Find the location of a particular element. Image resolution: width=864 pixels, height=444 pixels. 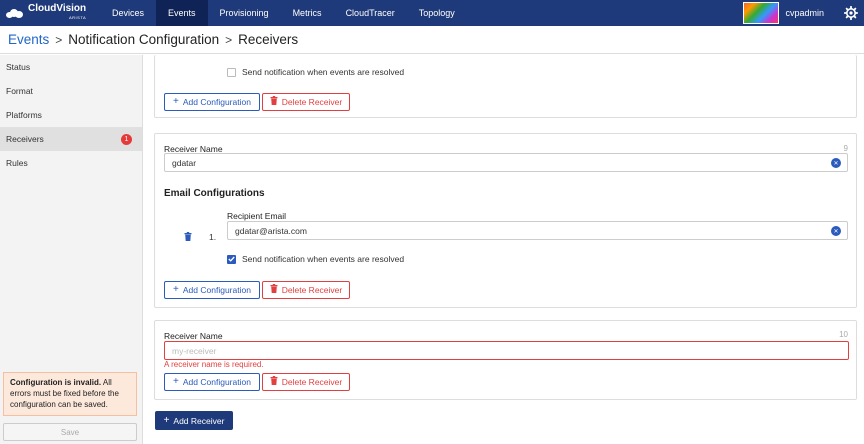

nav-metrics: Metrics is located at coordinates (307, 13).